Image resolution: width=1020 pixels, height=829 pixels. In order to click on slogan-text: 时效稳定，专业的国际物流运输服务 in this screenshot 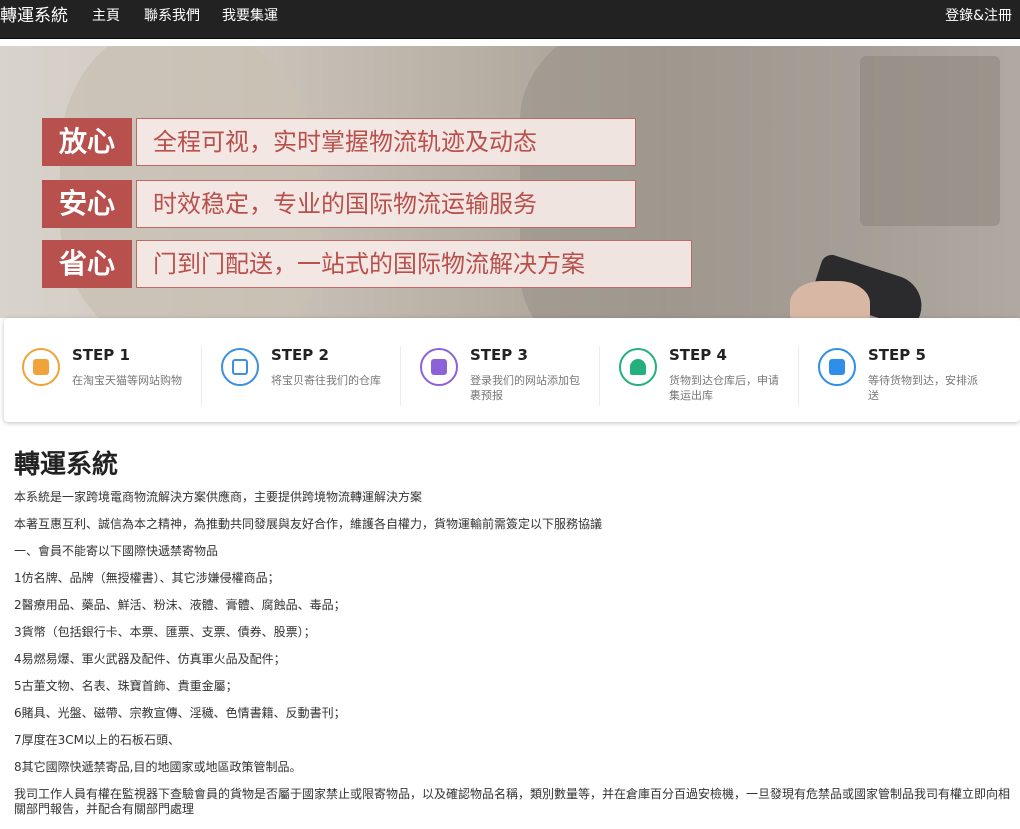, I will do `click(386, 204)`.